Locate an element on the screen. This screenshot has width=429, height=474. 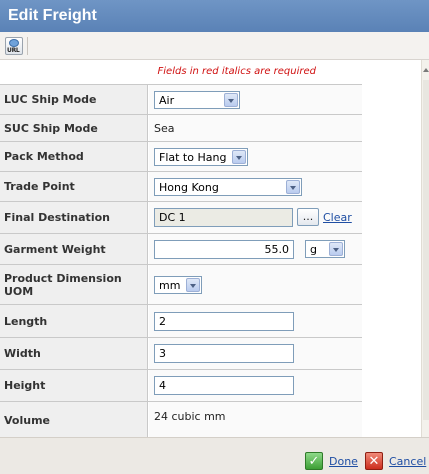
row-pack-method: Pack Method Flat to Hang is located at coordinates (181, 157).